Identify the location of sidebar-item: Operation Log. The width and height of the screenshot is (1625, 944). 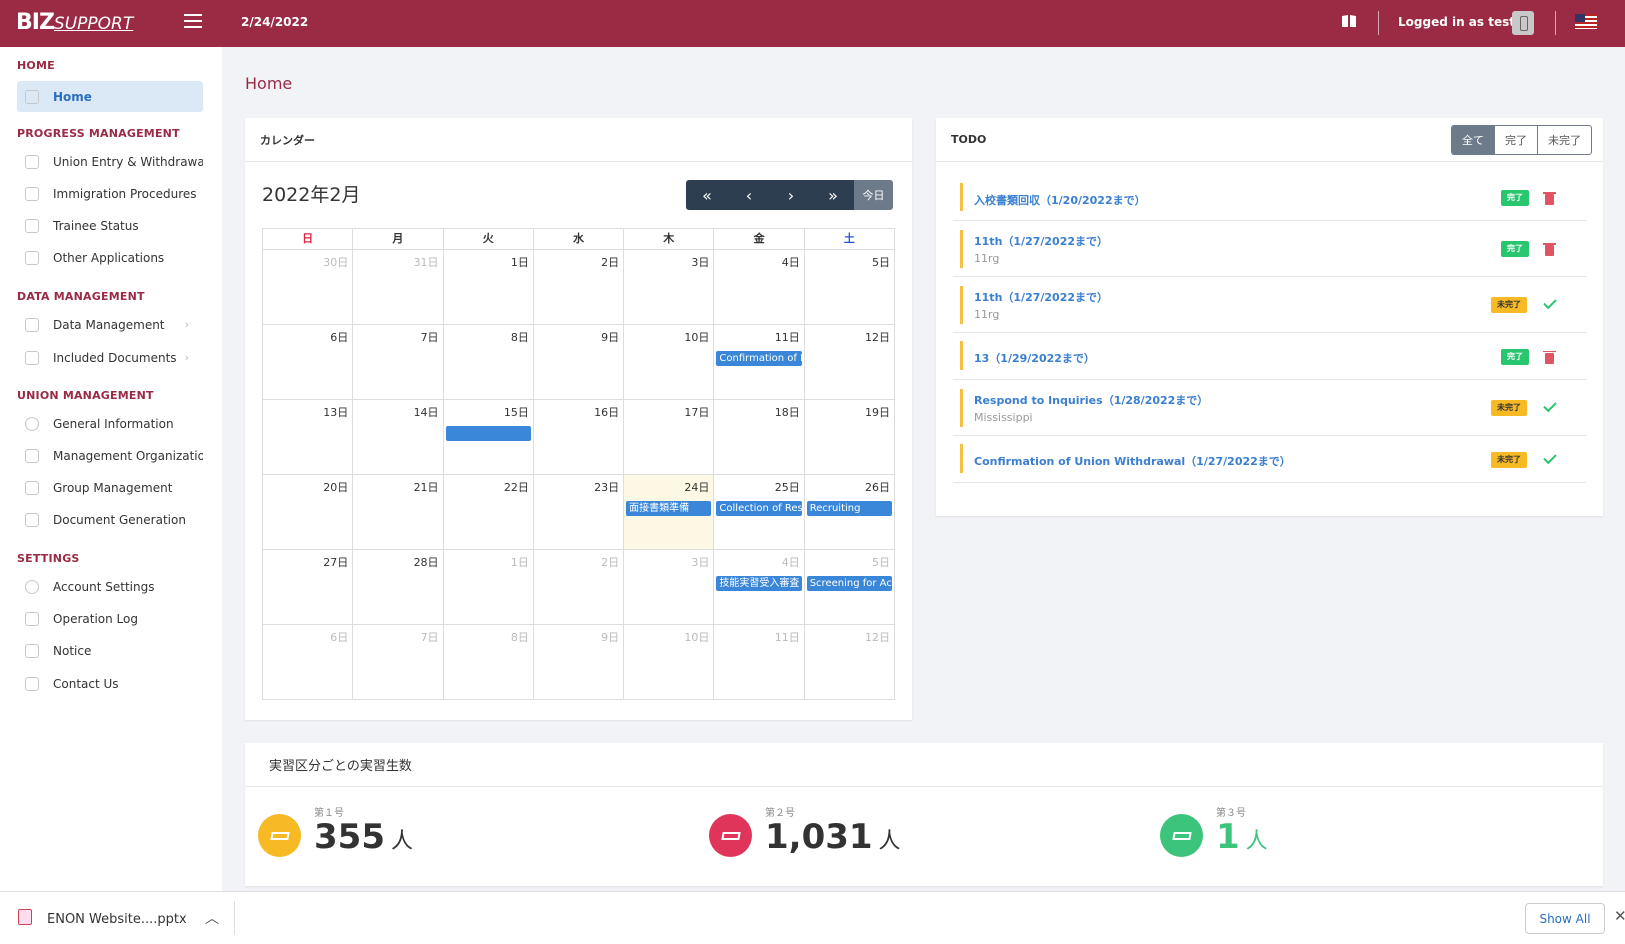
(110, 618).